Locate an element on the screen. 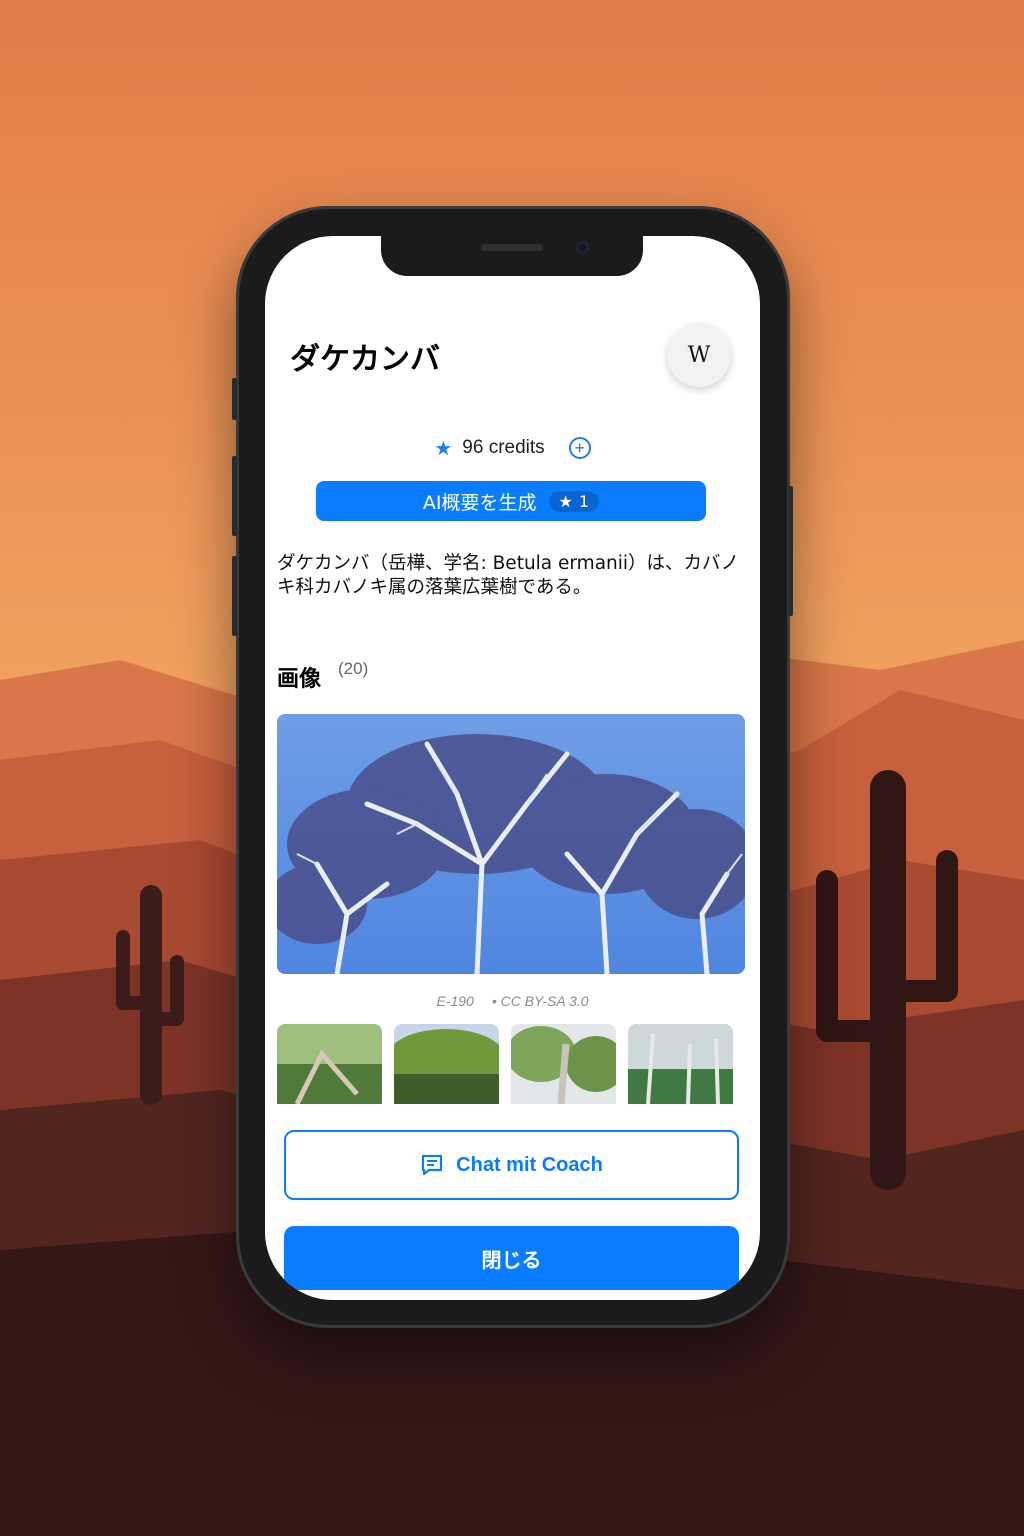  birch-tree-photo is located at coordinates (511, 844).